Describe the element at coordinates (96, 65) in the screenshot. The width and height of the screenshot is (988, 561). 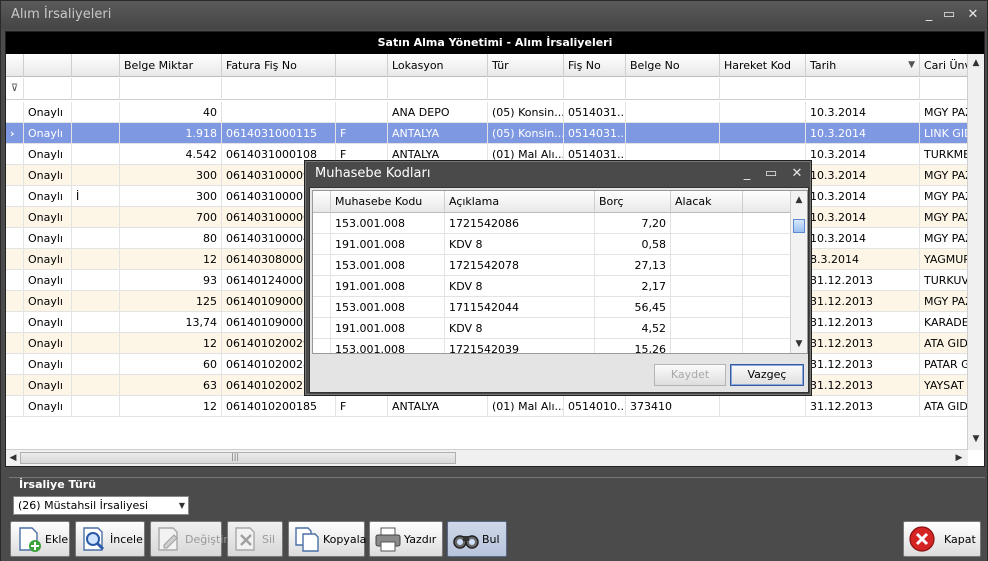
I see `col-flag` at that location.